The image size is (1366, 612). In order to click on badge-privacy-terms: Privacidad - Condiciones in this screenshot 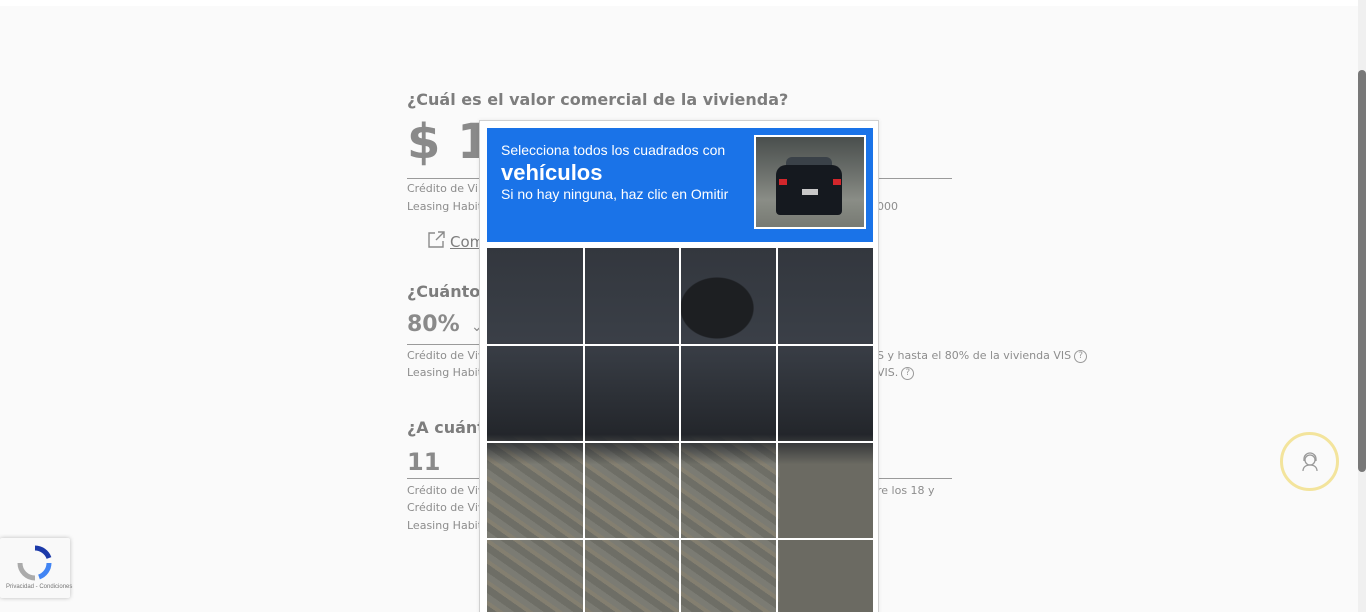, I will do `click(39, 587)`.